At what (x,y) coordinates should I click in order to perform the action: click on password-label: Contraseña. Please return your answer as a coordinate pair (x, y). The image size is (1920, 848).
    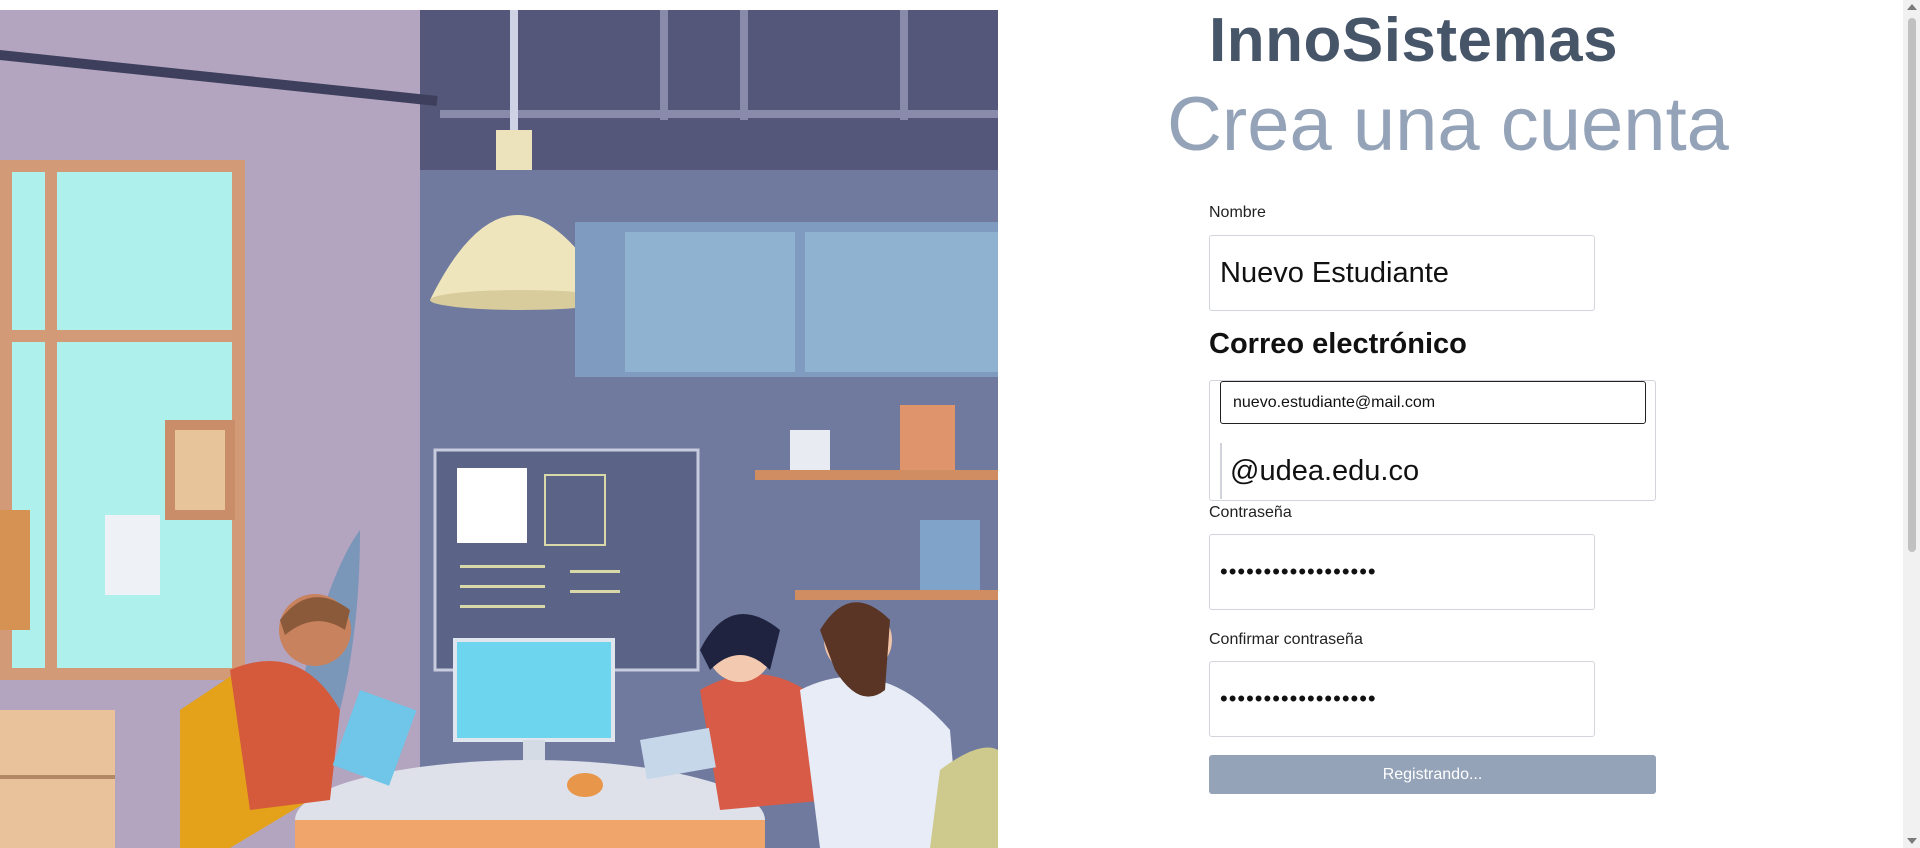
    Looking at the image, I should click on (1250, 512).